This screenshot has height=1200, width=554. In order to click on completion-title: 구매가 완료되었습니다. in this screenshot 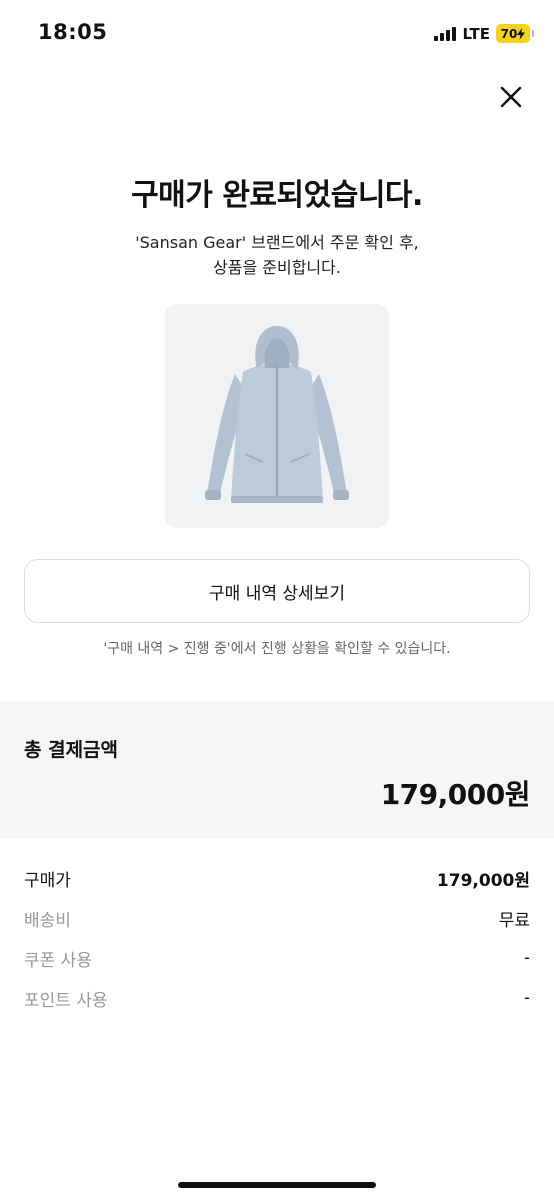, I will do `click(277, 195)`.